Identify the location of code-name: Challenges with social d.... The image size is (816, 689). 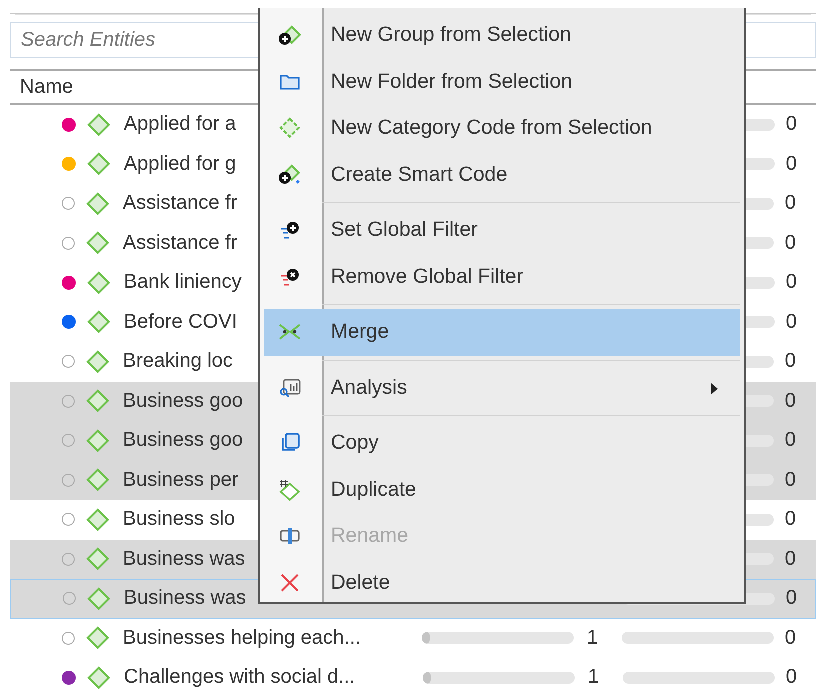
(240, 677).